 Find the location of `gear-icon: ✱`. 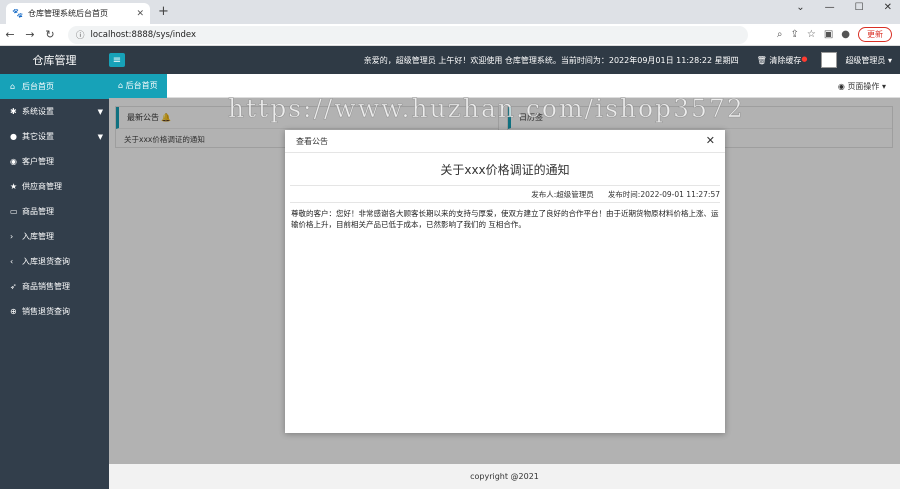

gear-icon: ✱ is located at coordinates (13, 111).